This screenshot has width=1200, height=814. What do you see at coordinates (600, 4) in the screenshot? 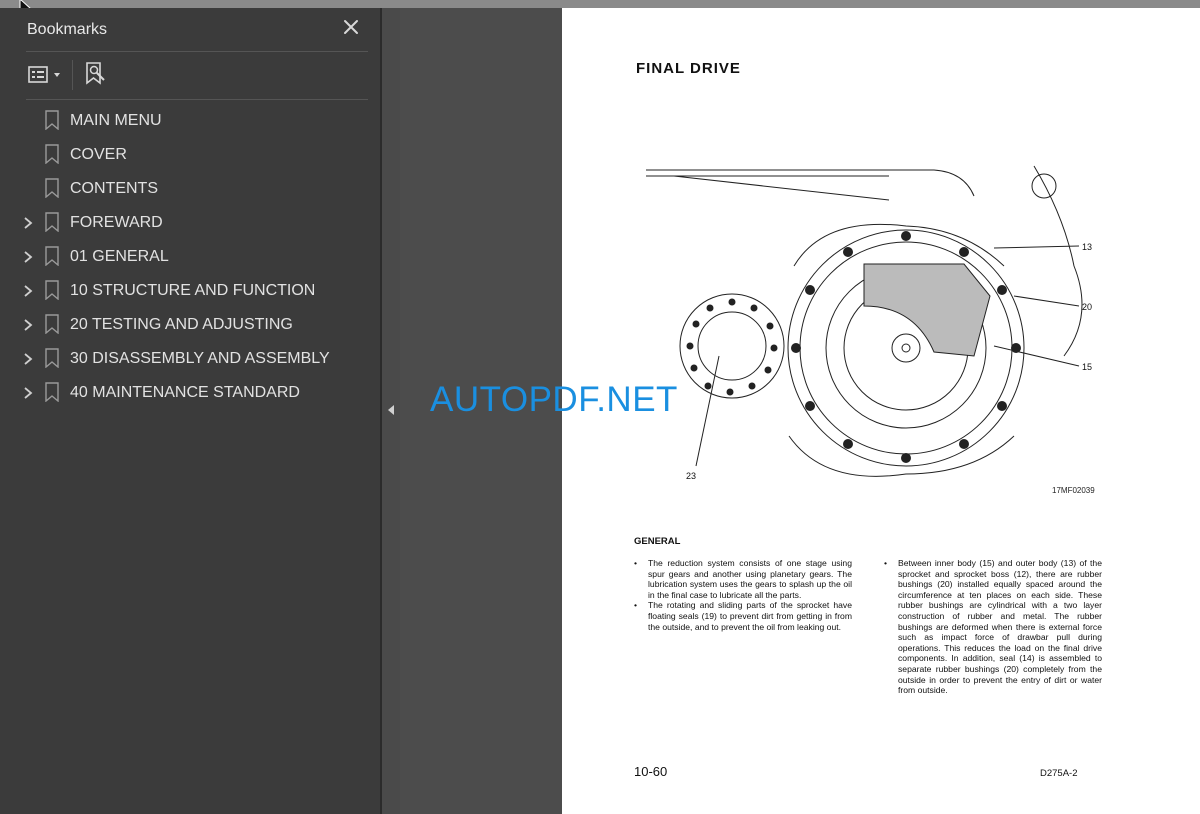
I see `top-toolbar-edge` at bounding box center [600, 4].